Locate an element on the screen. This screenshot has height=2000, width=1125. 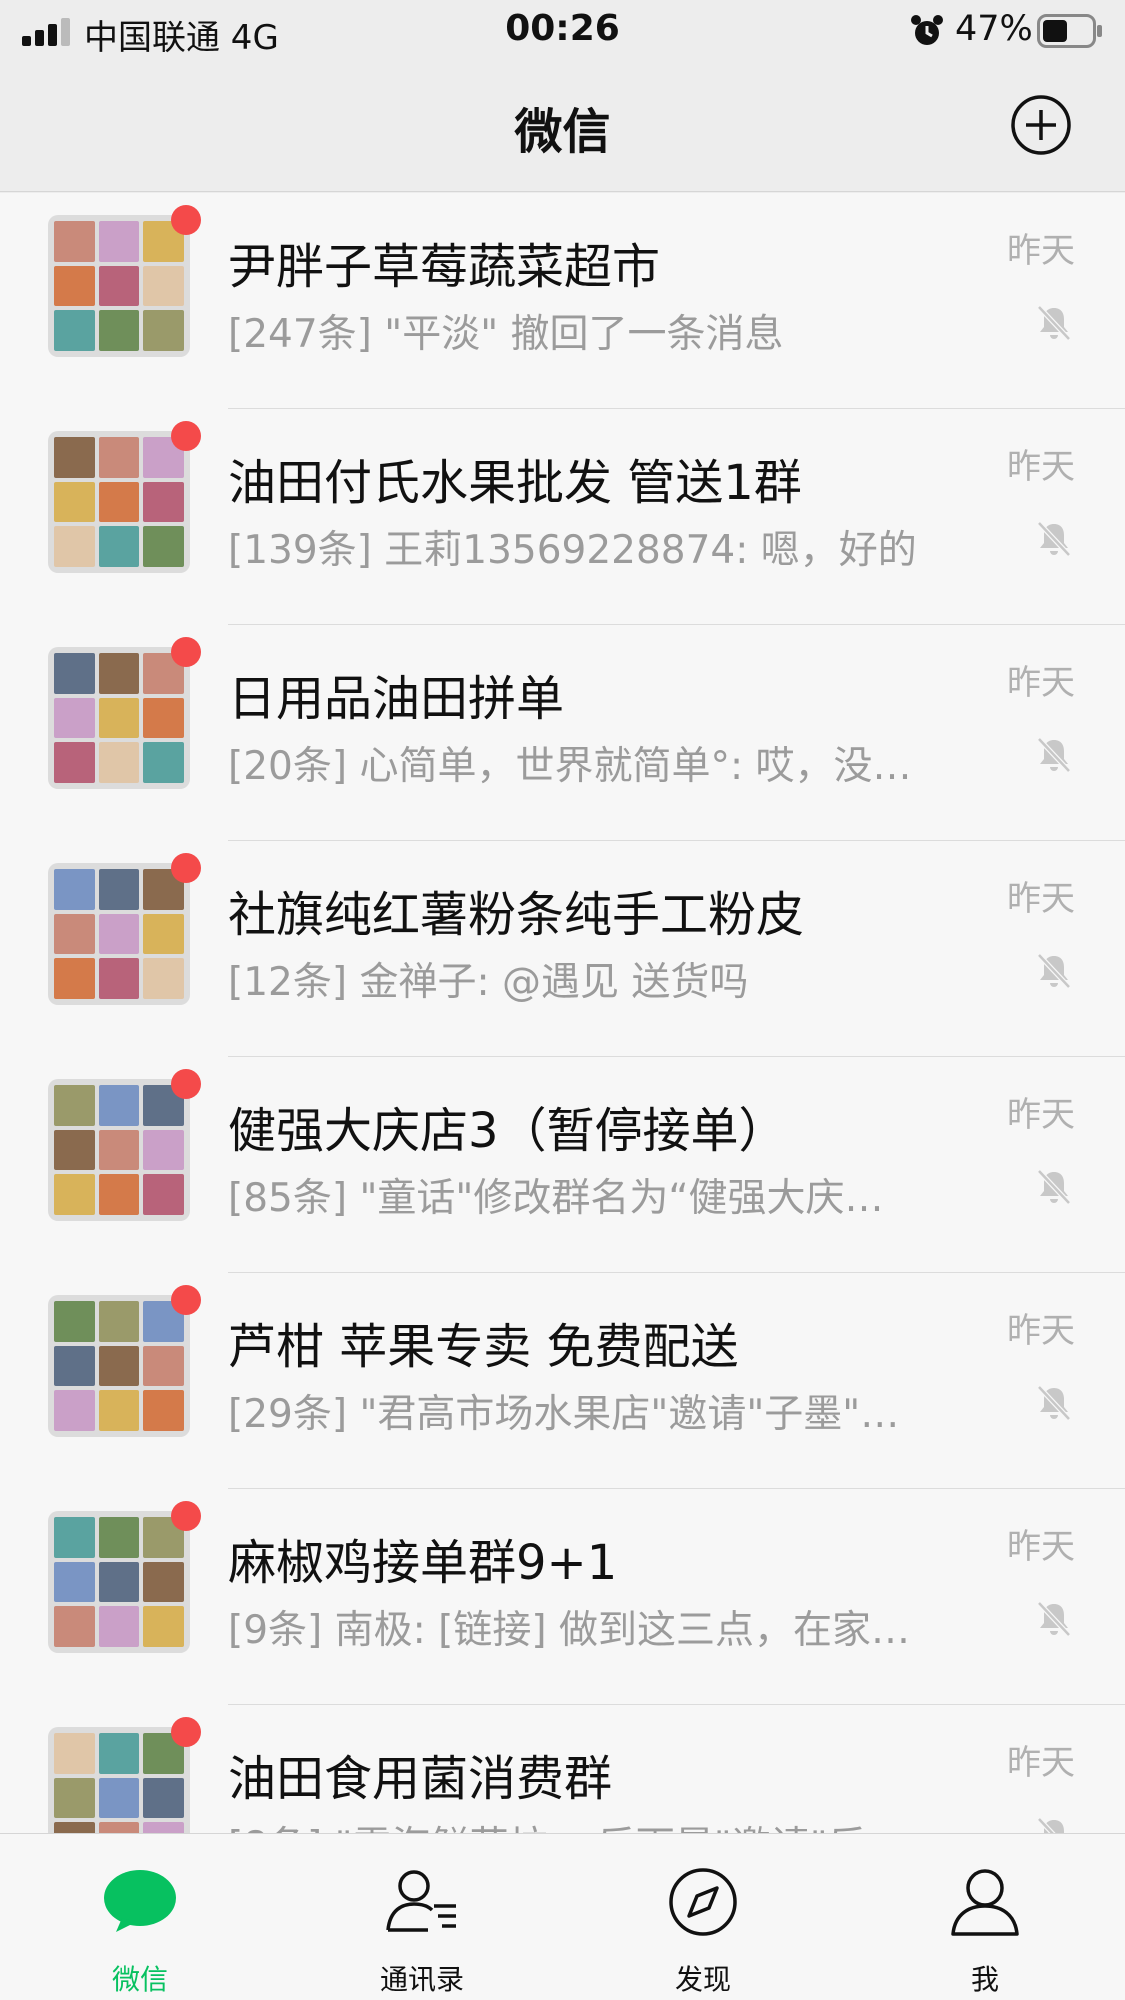
chat-preview: [139条] 王莉13569228874: 嗯，好的 is located at coordinates (572, 550).